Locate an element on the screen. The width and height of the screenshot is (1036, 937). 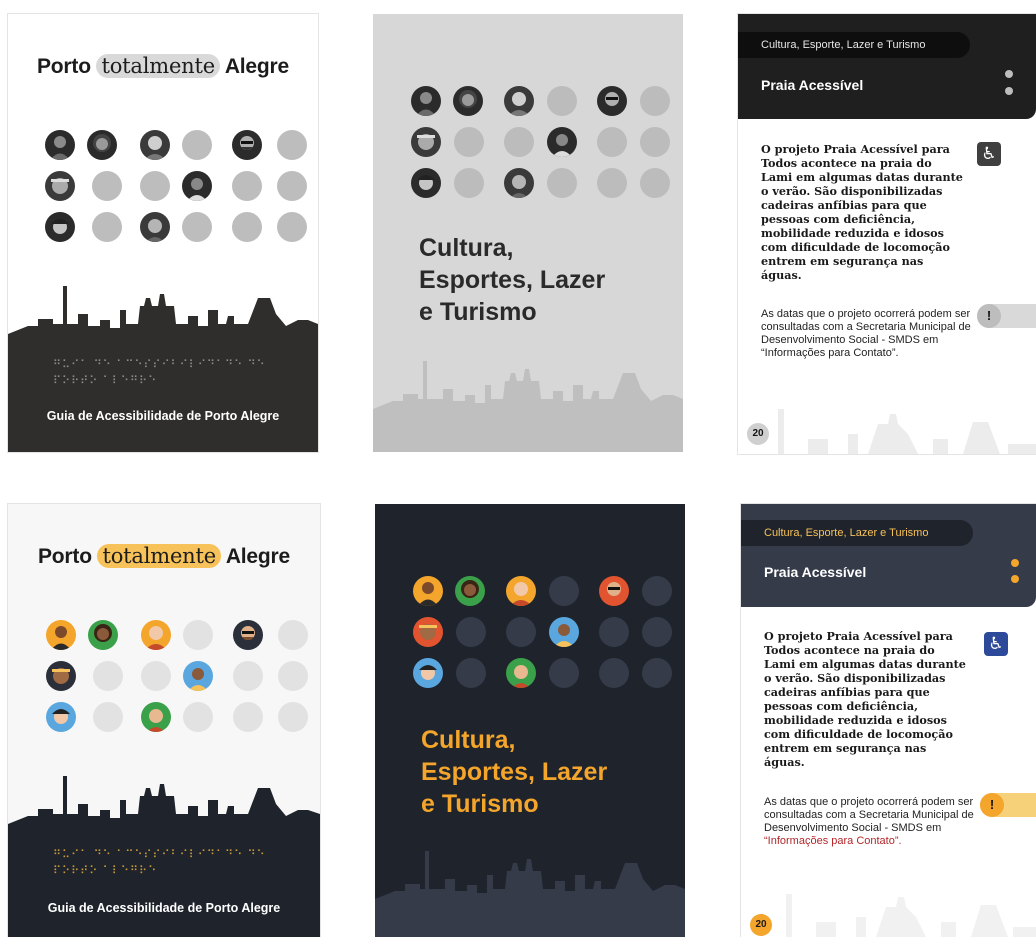
section-card-mono: Cultura, Esportes, Lazer e Turismo is located at coordinates (528, 233).